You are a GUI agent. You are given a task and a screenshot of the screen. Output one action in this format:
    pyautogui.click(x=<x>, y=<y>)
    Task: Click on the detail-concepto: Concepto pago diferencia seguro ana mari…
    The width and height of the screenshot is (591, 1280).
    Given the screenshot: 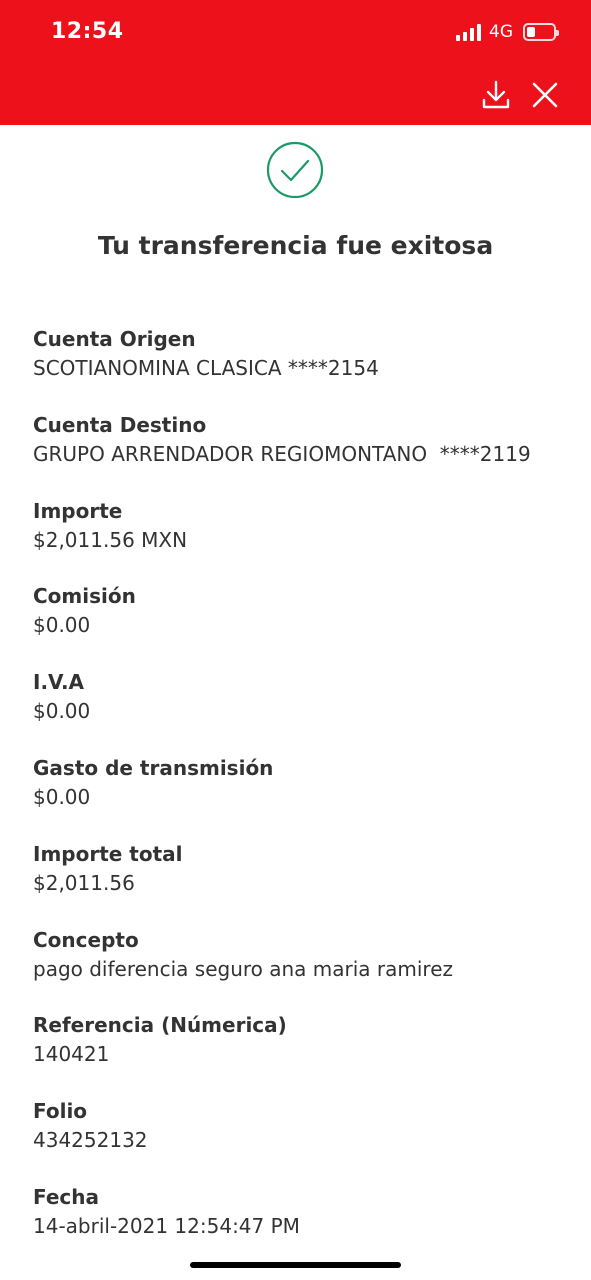 What is the action you would take?
    pyautogui.click(x=303, y=969)
    